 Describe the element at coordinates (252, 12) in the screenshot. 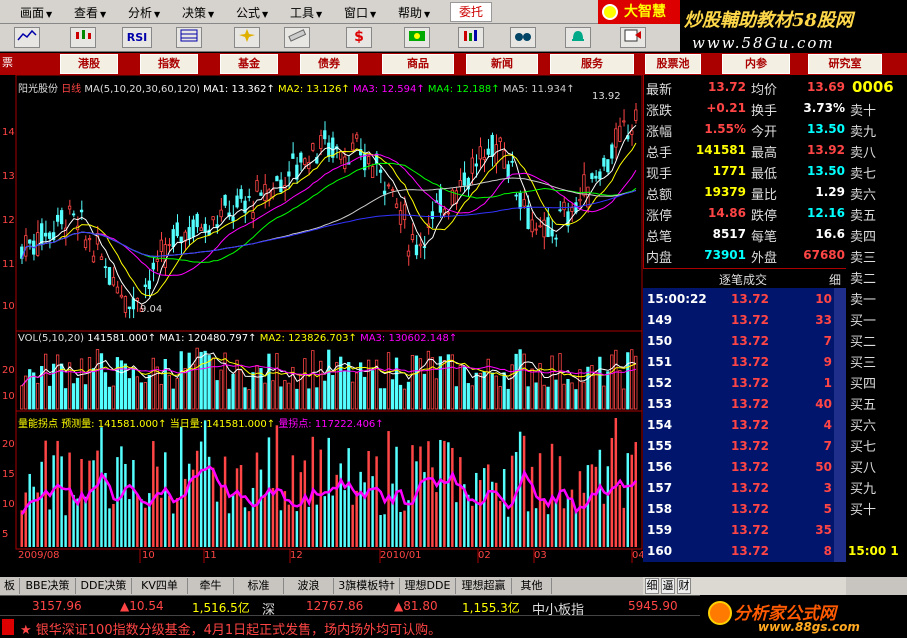

I see `menu-formula: 公式 ▼` at that location.